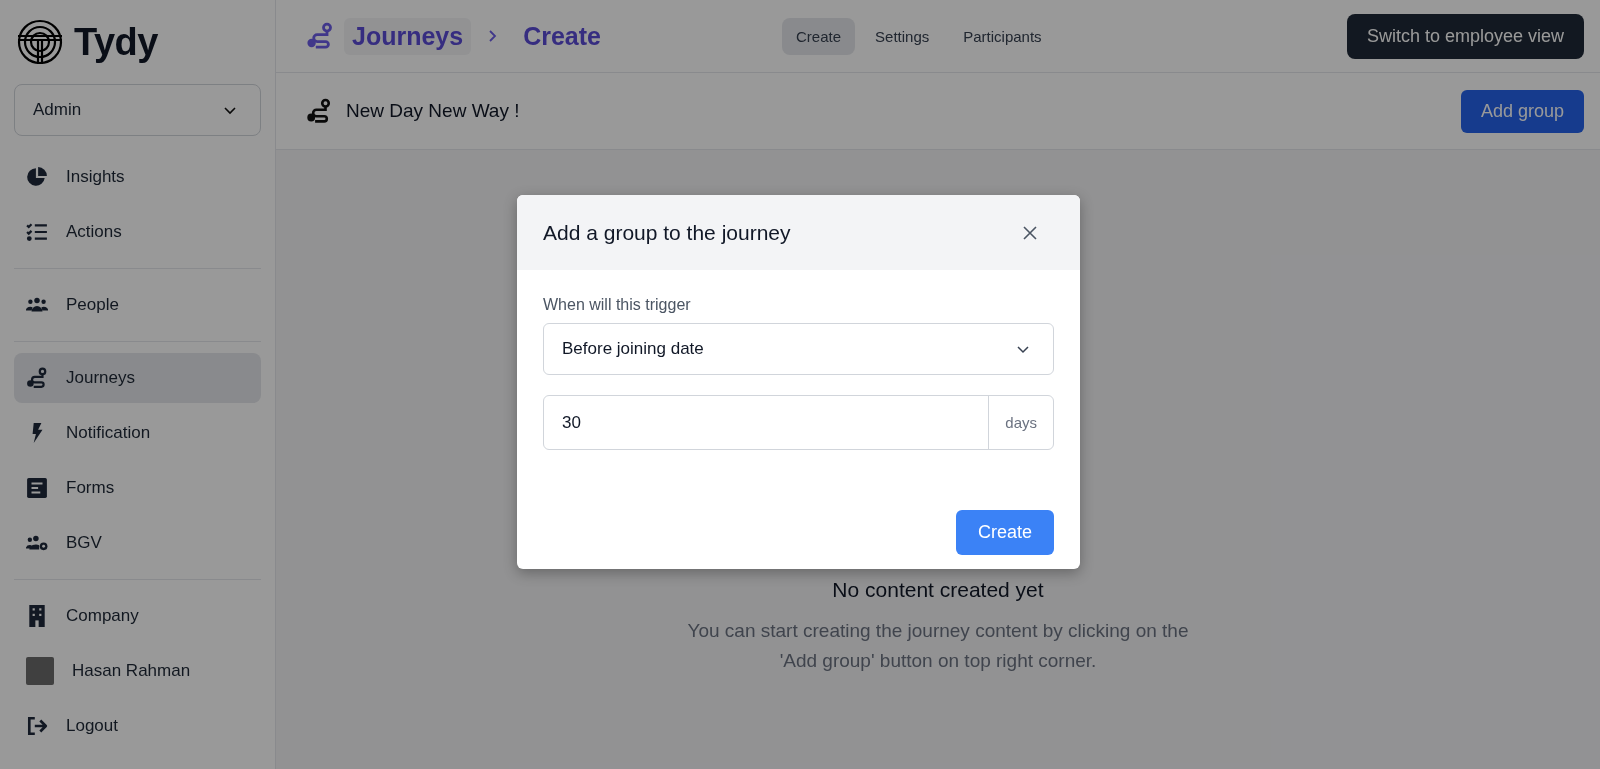 This screenshot has height=769, width=1600. I want to click on switch-view-button: Switch to employee view, so click(1465, 36).